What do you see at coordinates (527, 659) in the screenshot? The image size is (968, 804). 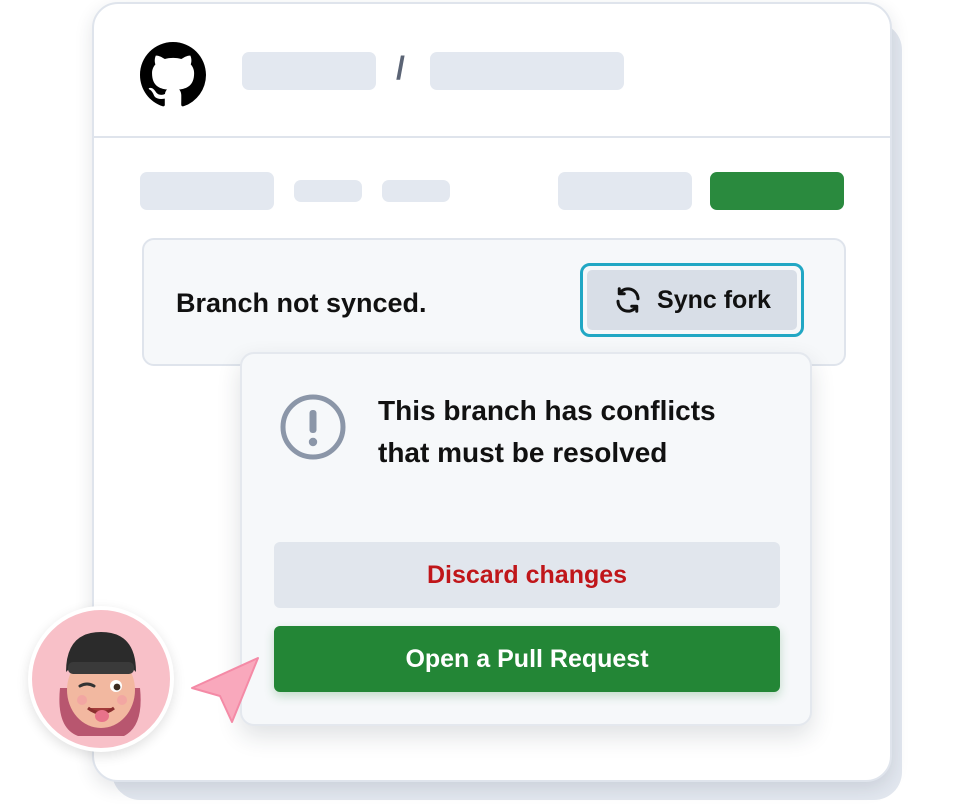 I see `open-pull-request-button: Open a Pull Request` at bounding box center [527, 659].